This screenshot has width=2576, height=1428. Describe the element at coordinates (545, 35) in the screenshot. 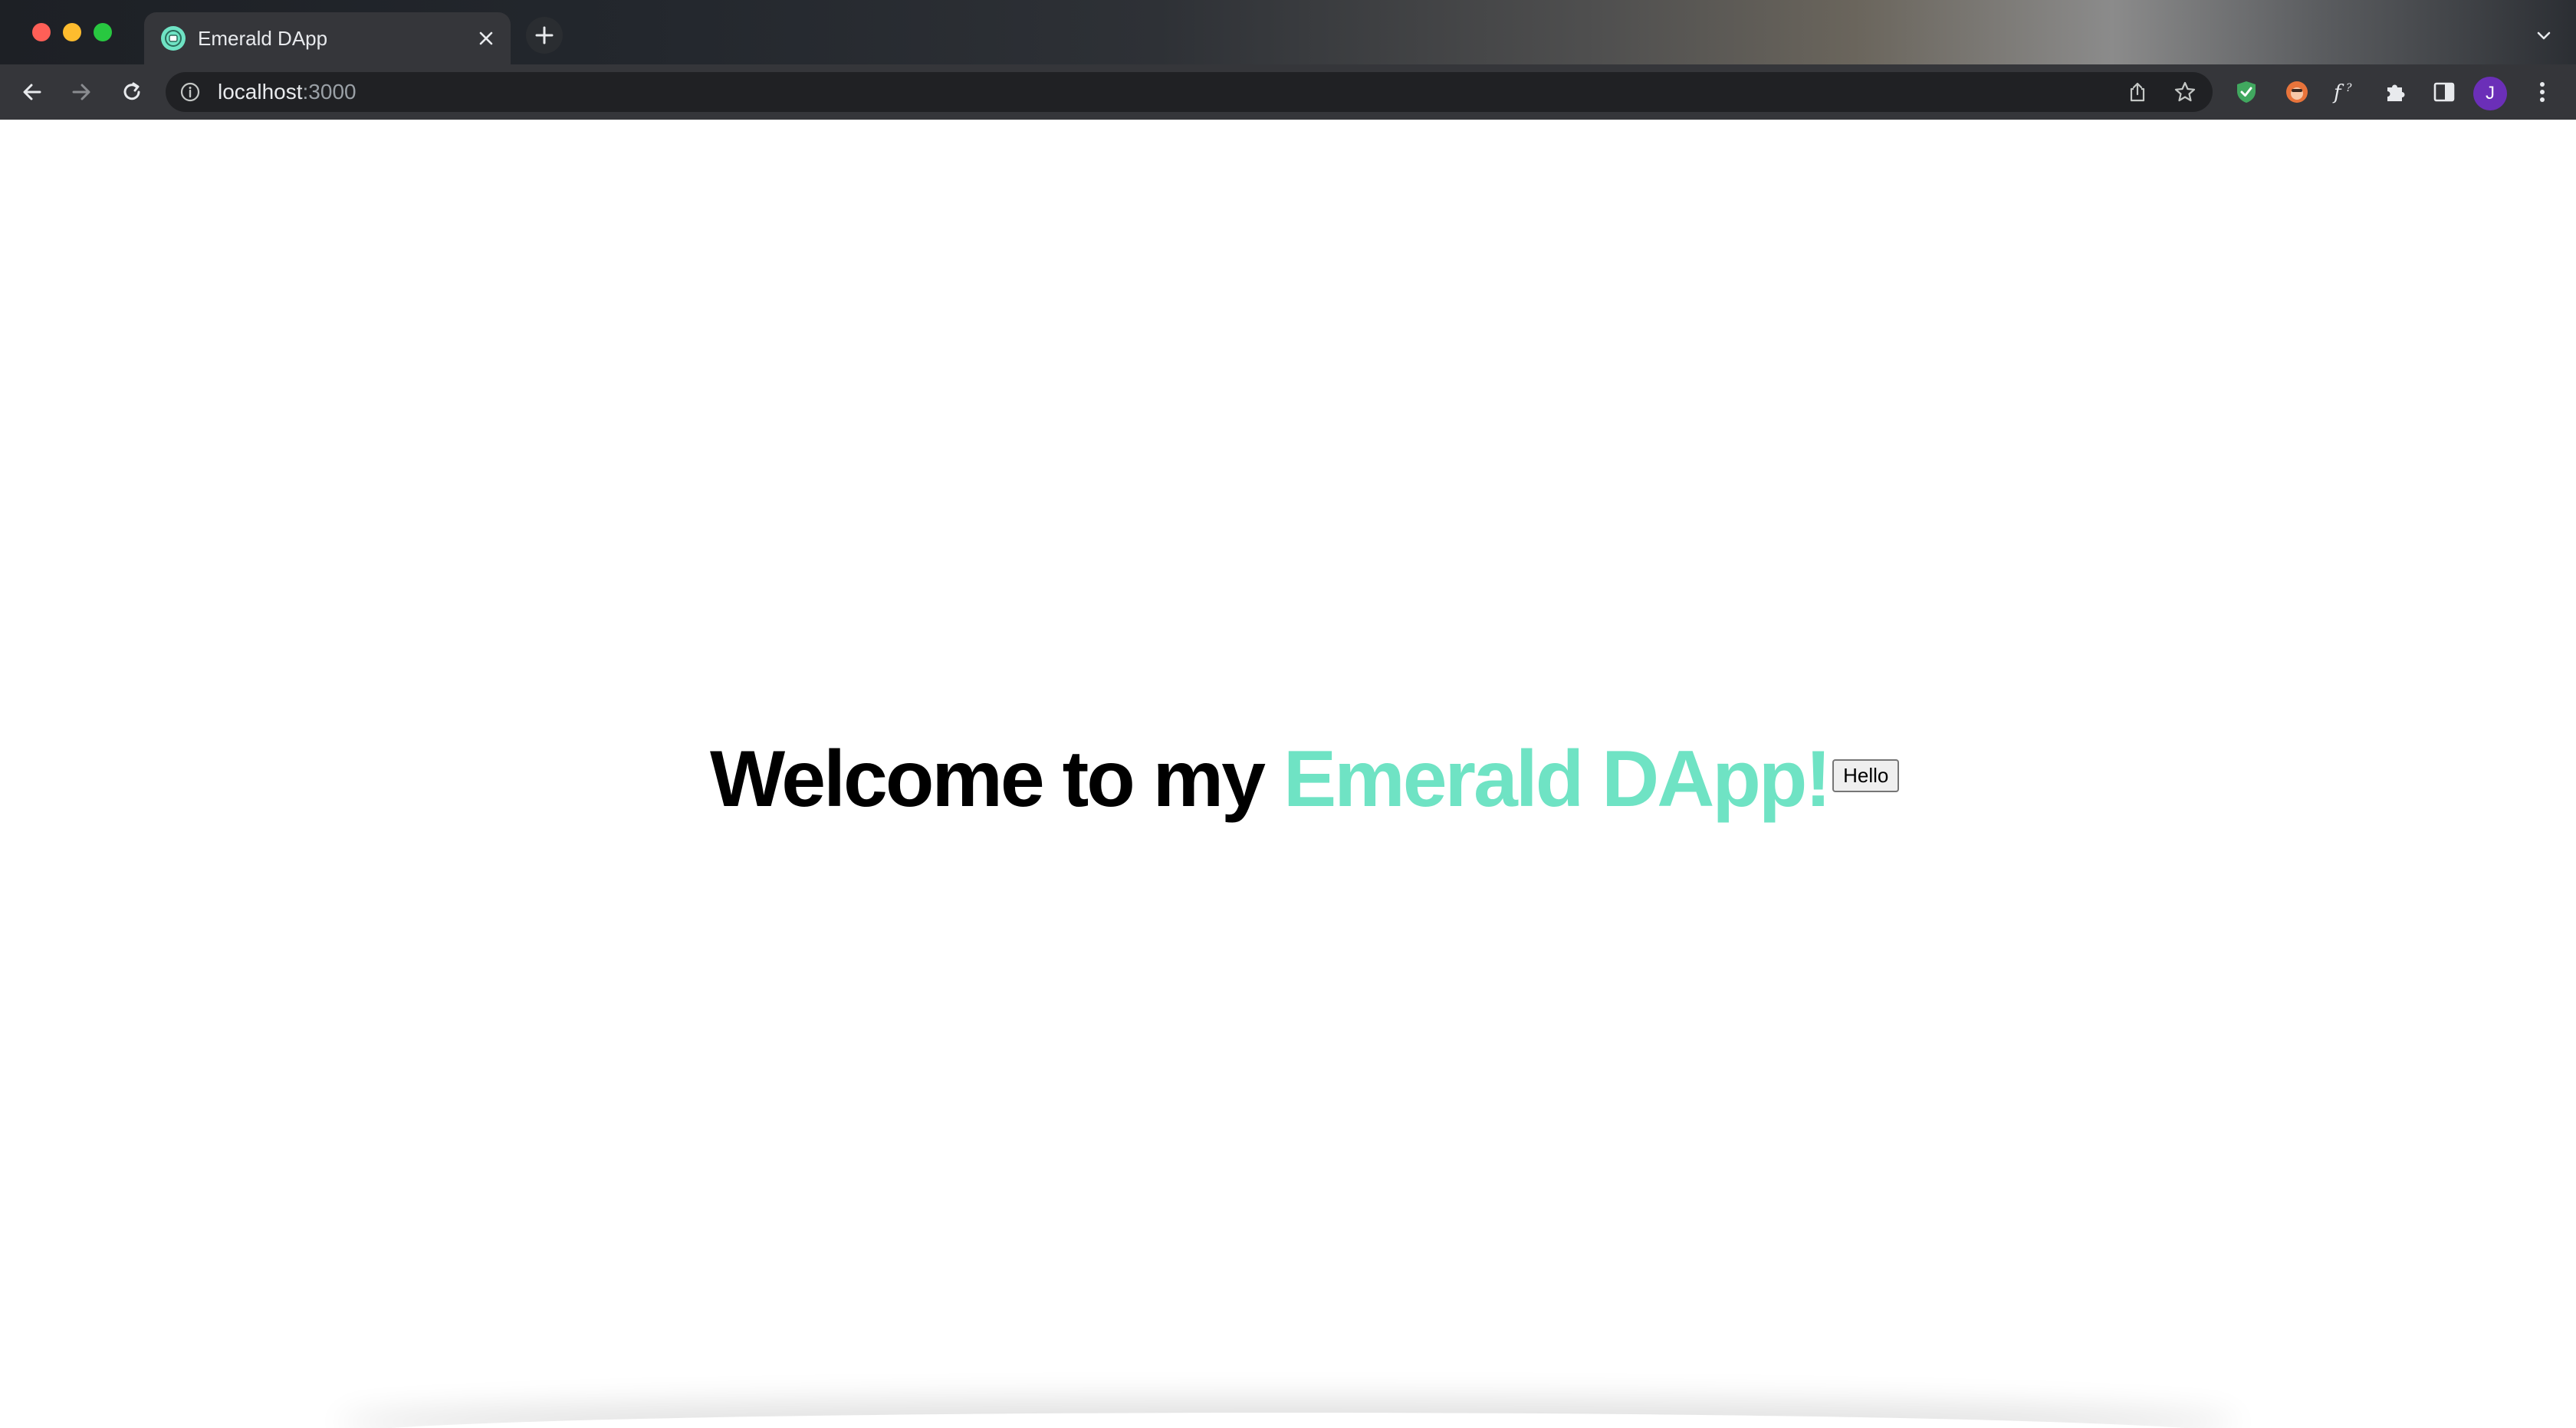

I see `new-tab-button` at that location.